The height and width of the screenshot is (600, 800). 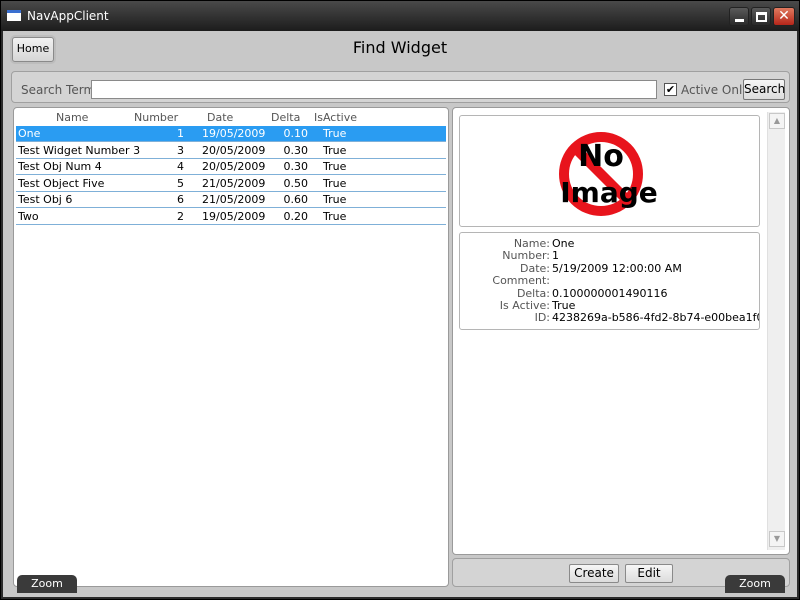 What do you see at coordinates (609, 305) in the screenshot?
I see `detail-field: Is Active: True` at bounding box center [609, 305].